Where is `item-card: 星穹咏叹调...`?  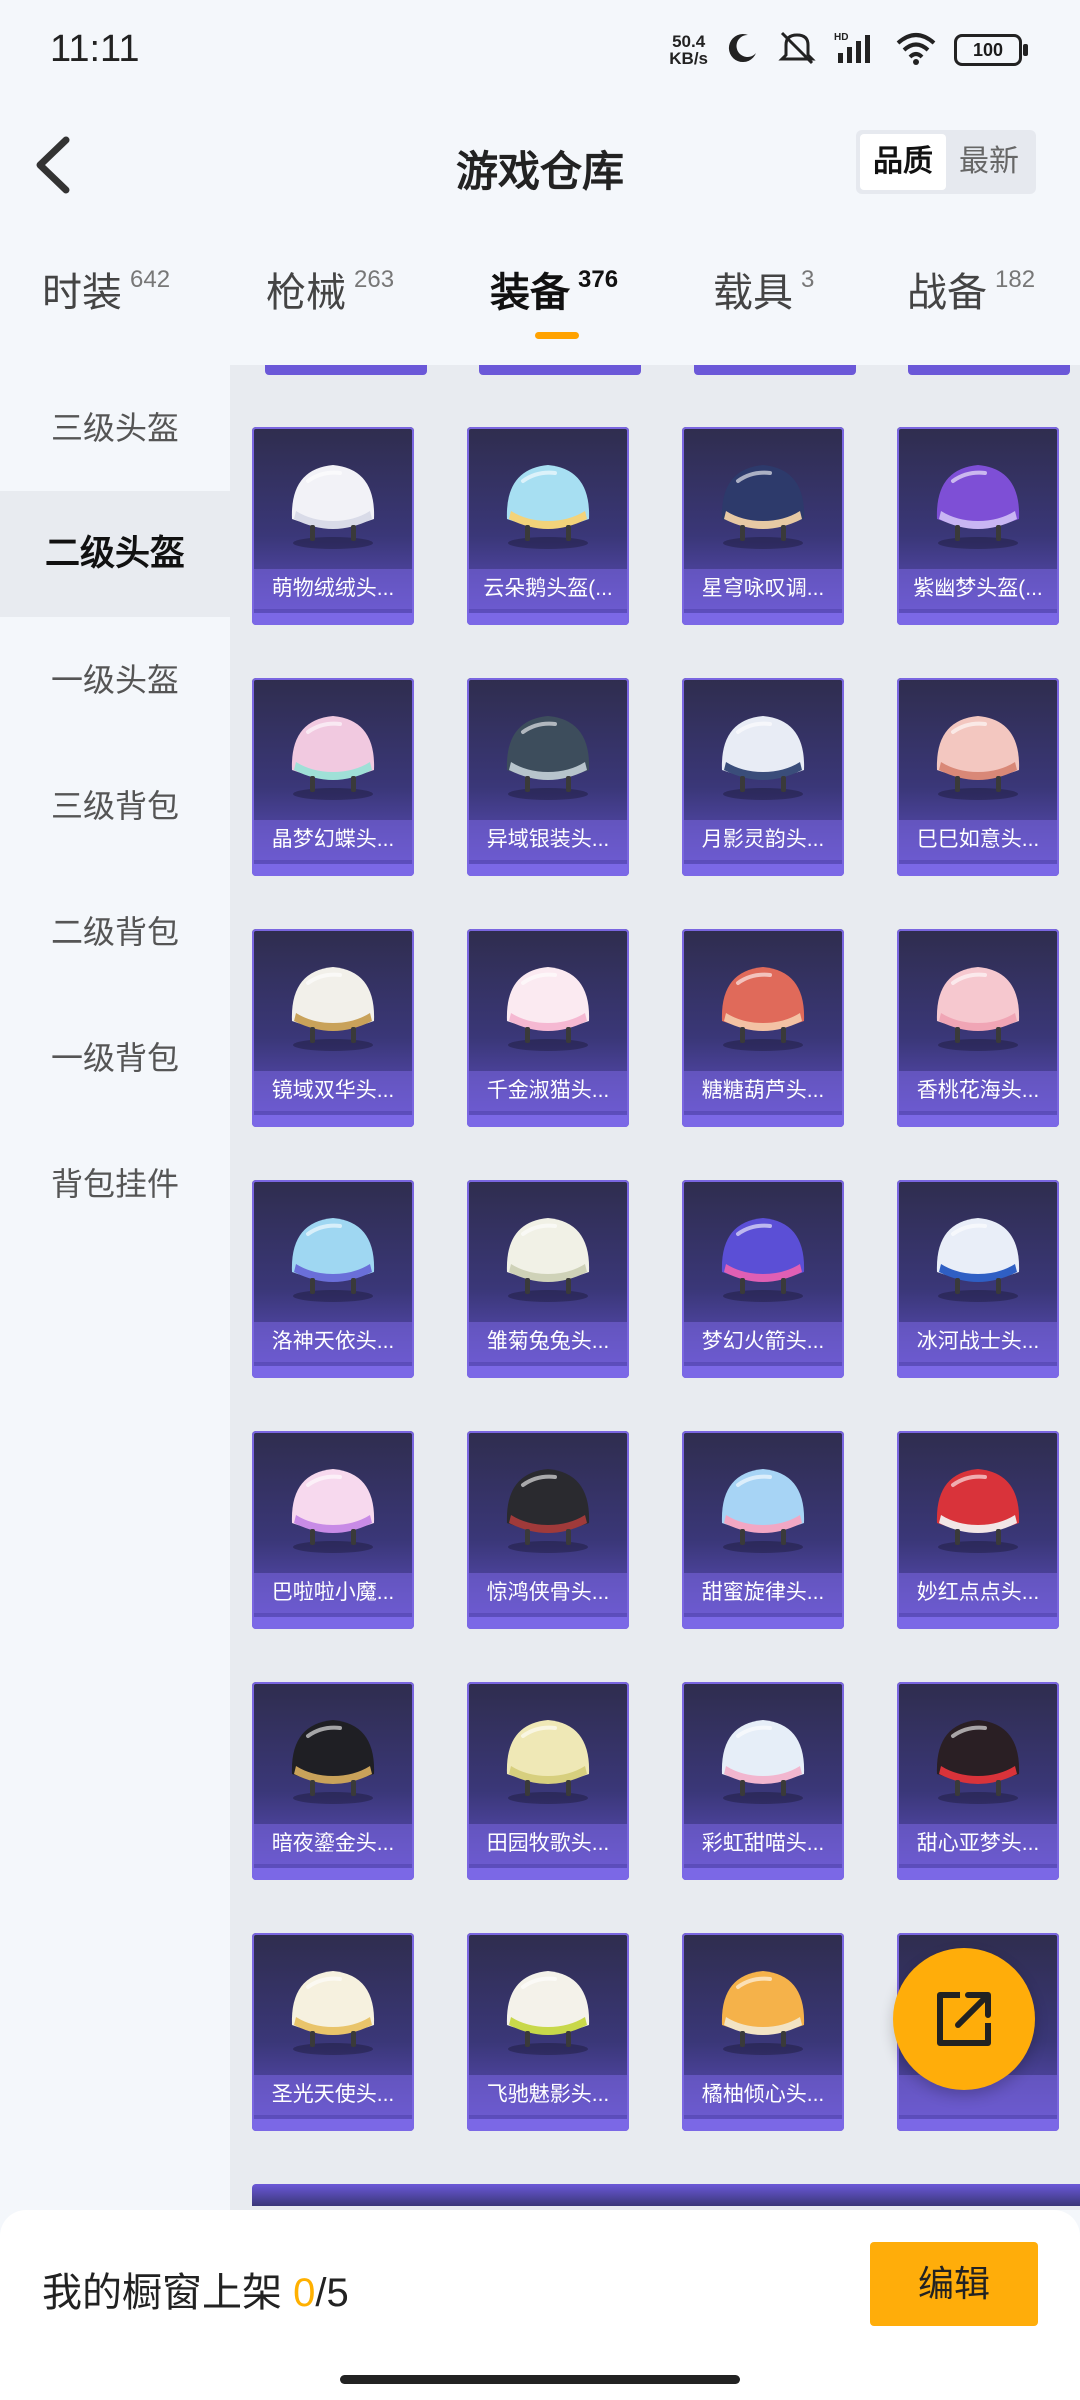 item-card: 星穹咏叹调... is located at coordinates (763, 526).